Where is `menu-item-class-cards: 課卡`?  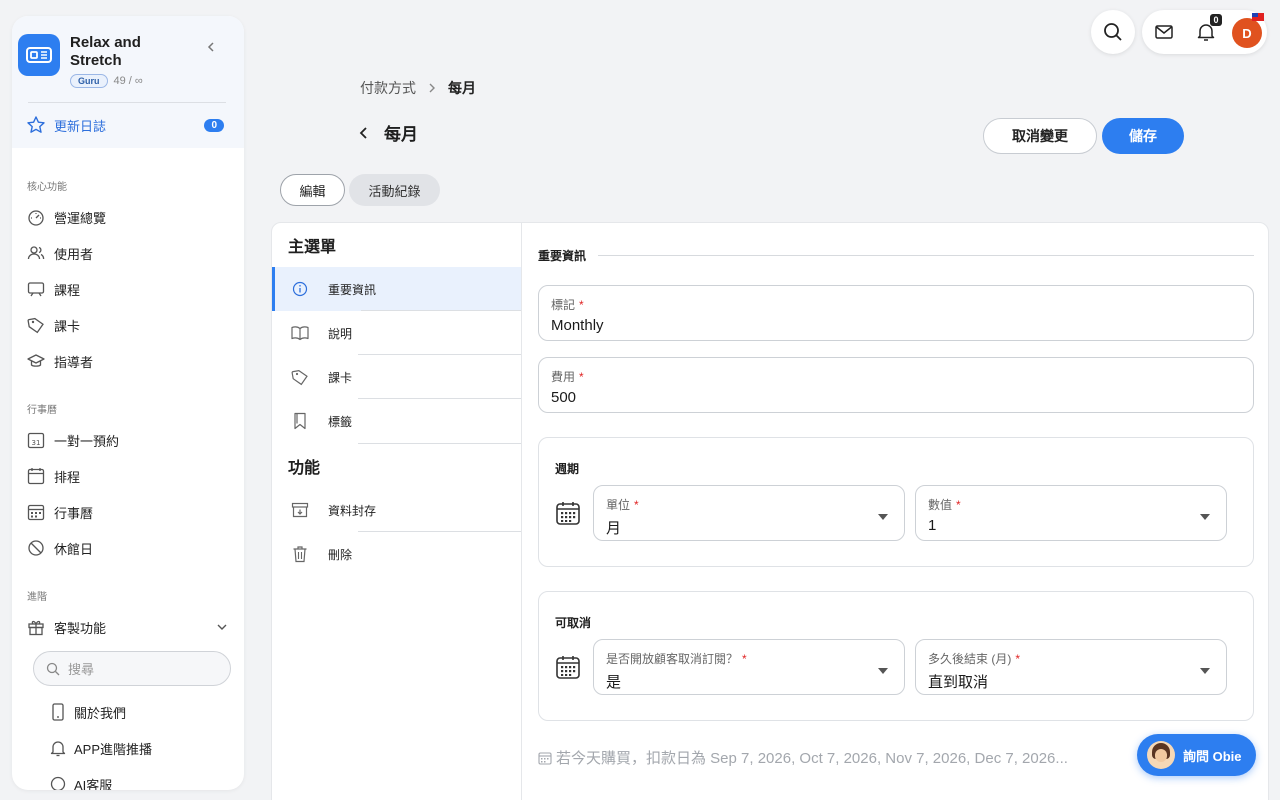 menu-item-class-cards: 課卡 is located at coordinates (396, 377).